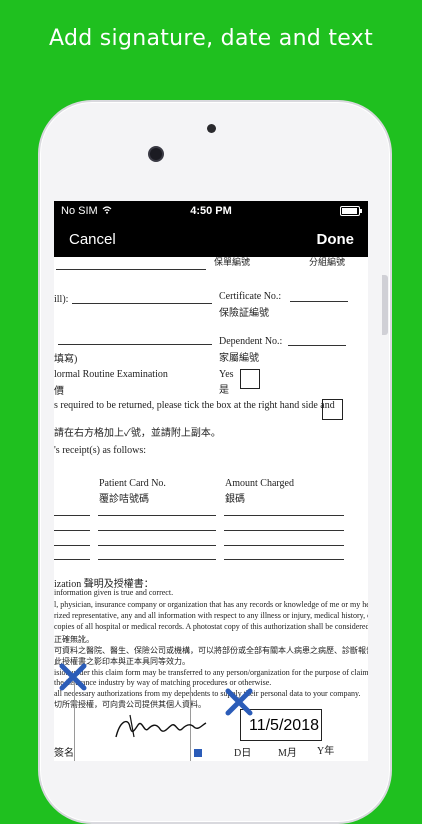 This screenshot has height=824, width=422. I want to click on status-bar: No SIM 4:50 PM, so click(211, 211).